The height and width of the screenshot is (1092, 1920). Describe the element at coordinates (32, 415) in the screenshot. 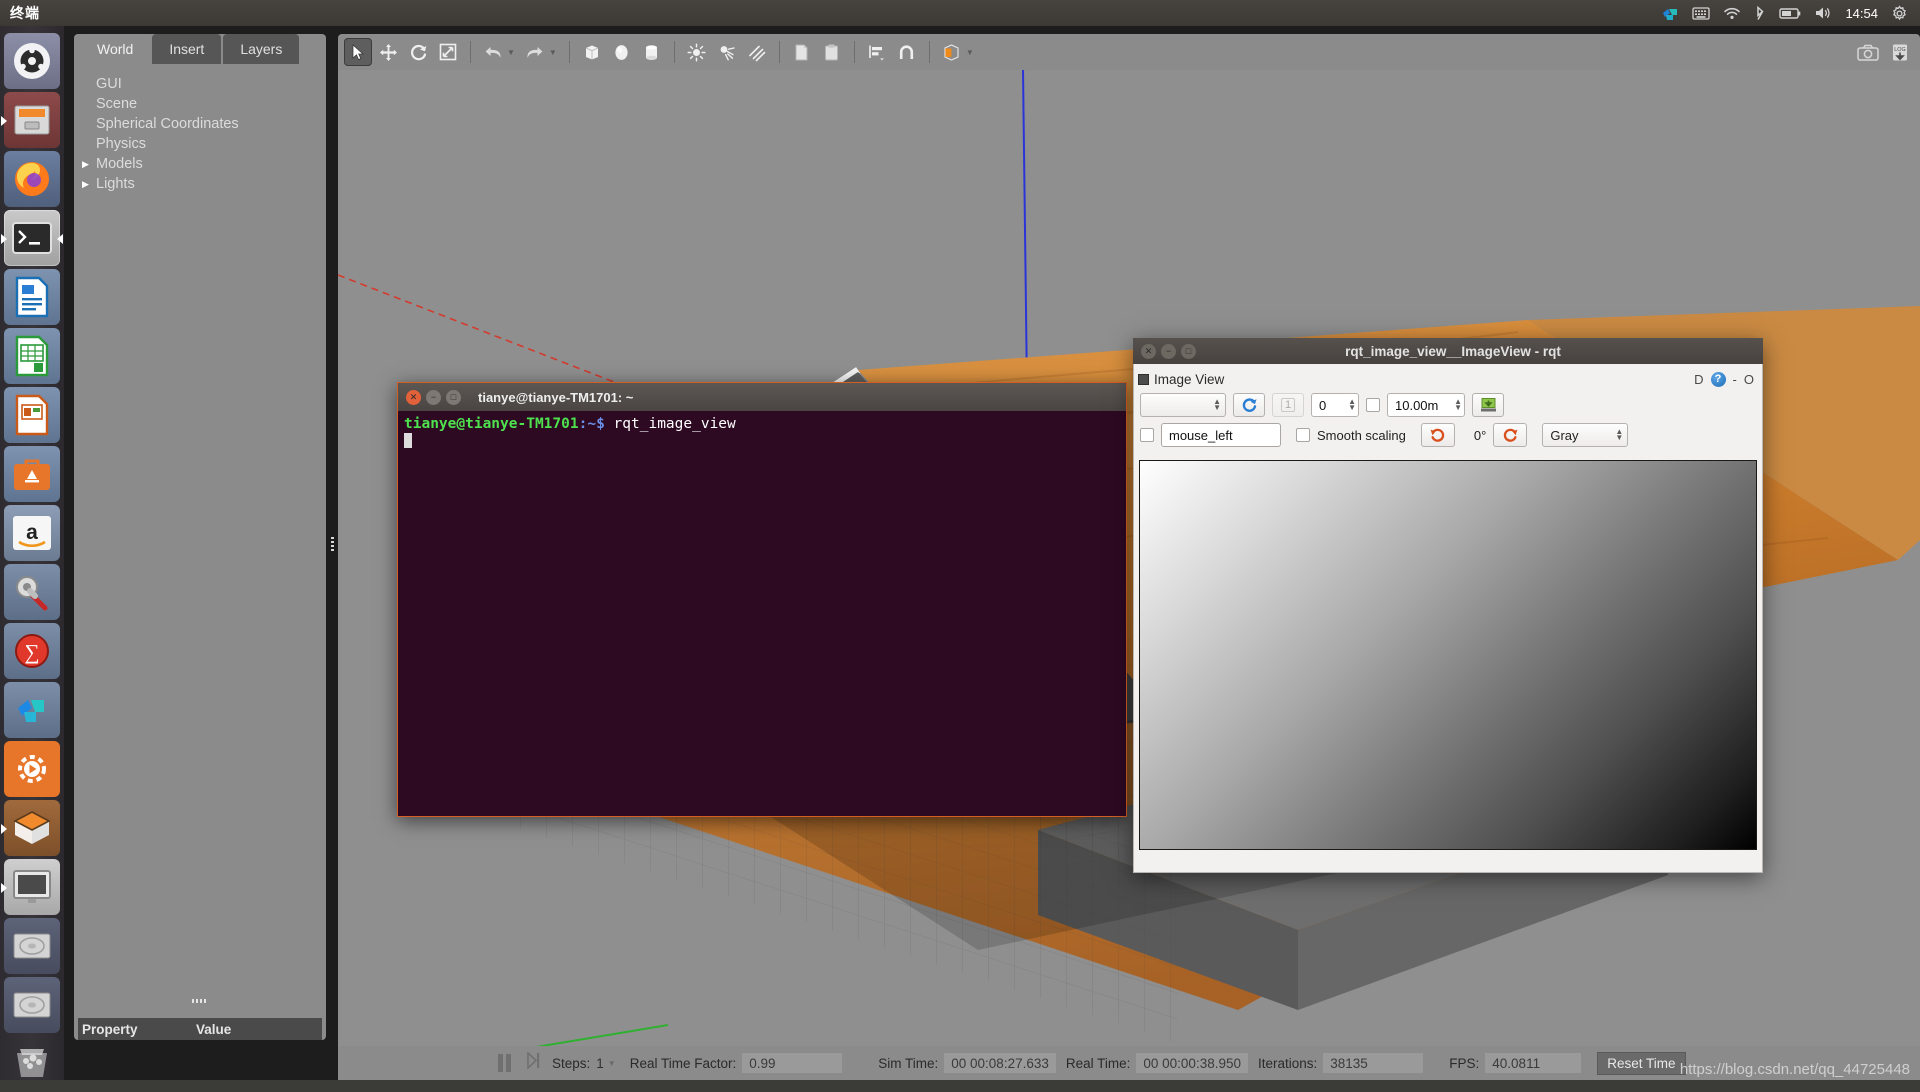

I see `launcher-item-libreoffice-impress` at that location.